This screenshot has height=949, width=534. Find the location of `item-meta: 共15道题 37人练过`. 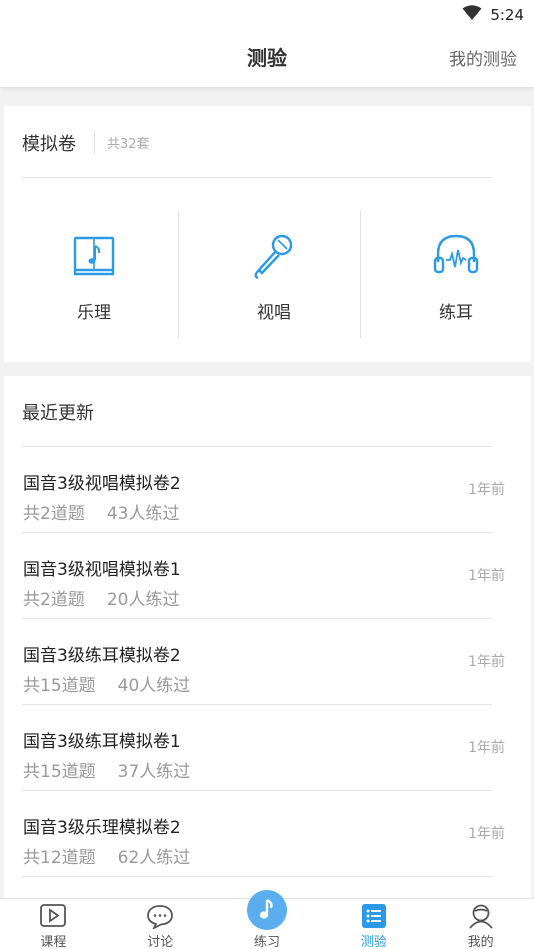

item-meta: 共15道题 37人练过 is located at coordinates (106, 769).